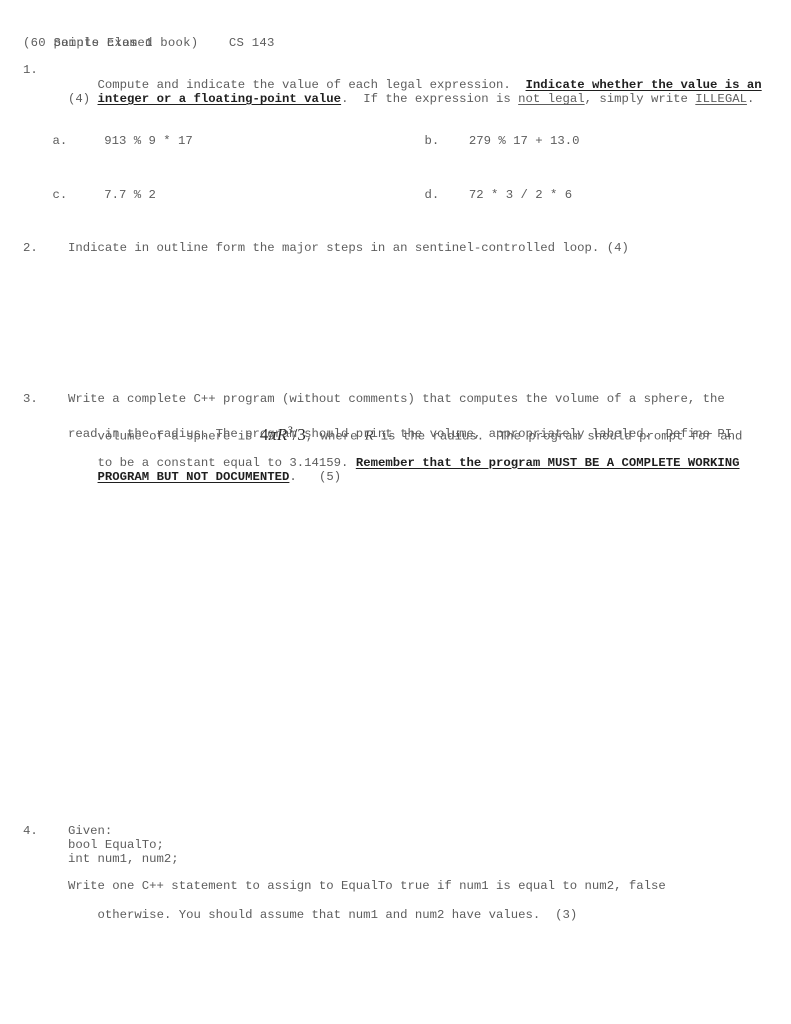 The image size is (791, 1024). I want to click on expression-item-b: b. 279 % 17 + 13.0, so click(487, 141).